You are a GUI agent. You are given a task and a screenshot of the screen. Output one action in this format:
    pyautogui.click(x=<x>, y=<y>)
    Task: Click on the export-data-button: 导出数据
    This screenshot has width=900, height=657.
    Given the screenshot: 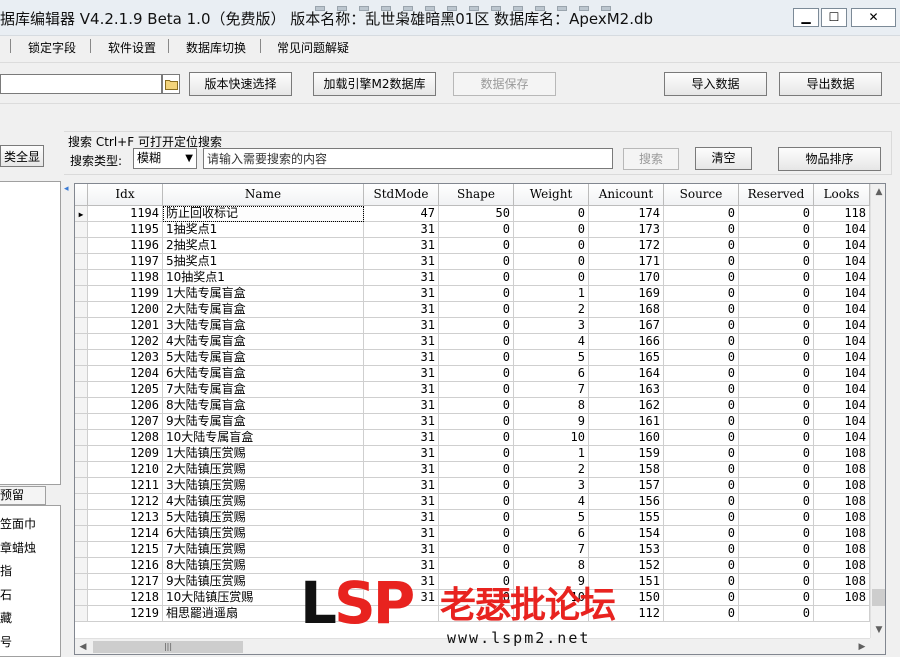 What is the action you would take?
    pyautogui.click(x=830, y=84)
    